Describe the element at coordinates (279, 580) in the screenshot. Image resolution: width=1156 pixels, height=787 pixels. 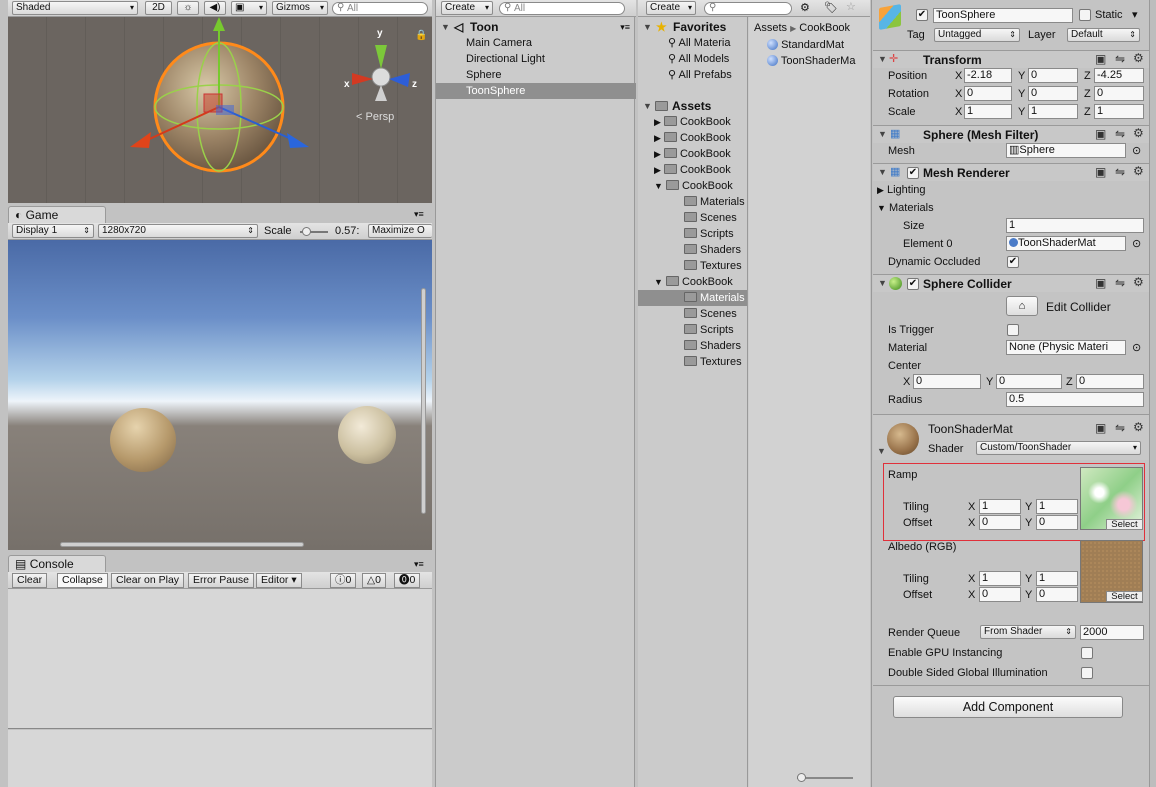
I see `console-editor-dropdown: Editor ▾` at that location.